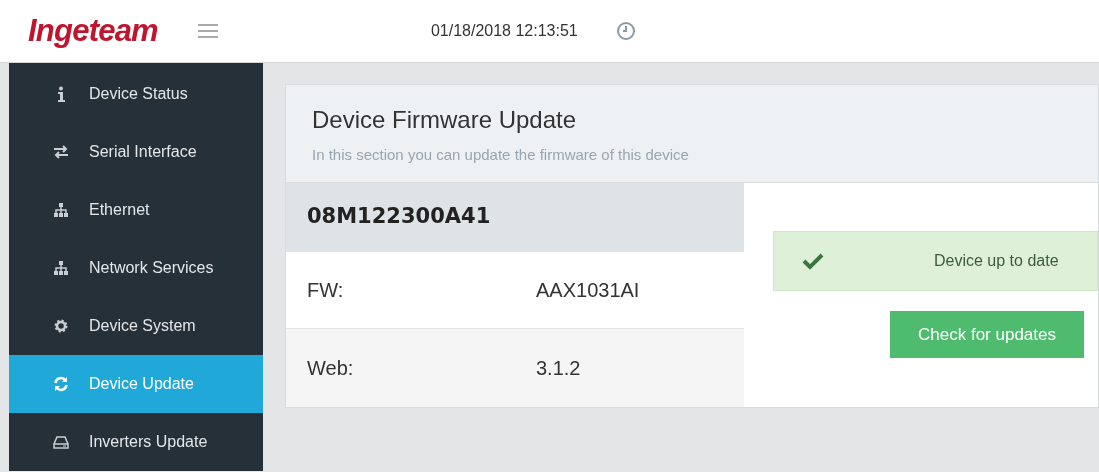 The height and width of the screenshot is (472, 1099). What do you see at coordinates (325, 290) in the screenshot?
I see `field-label: FW:` at bounding box center [325, 290].